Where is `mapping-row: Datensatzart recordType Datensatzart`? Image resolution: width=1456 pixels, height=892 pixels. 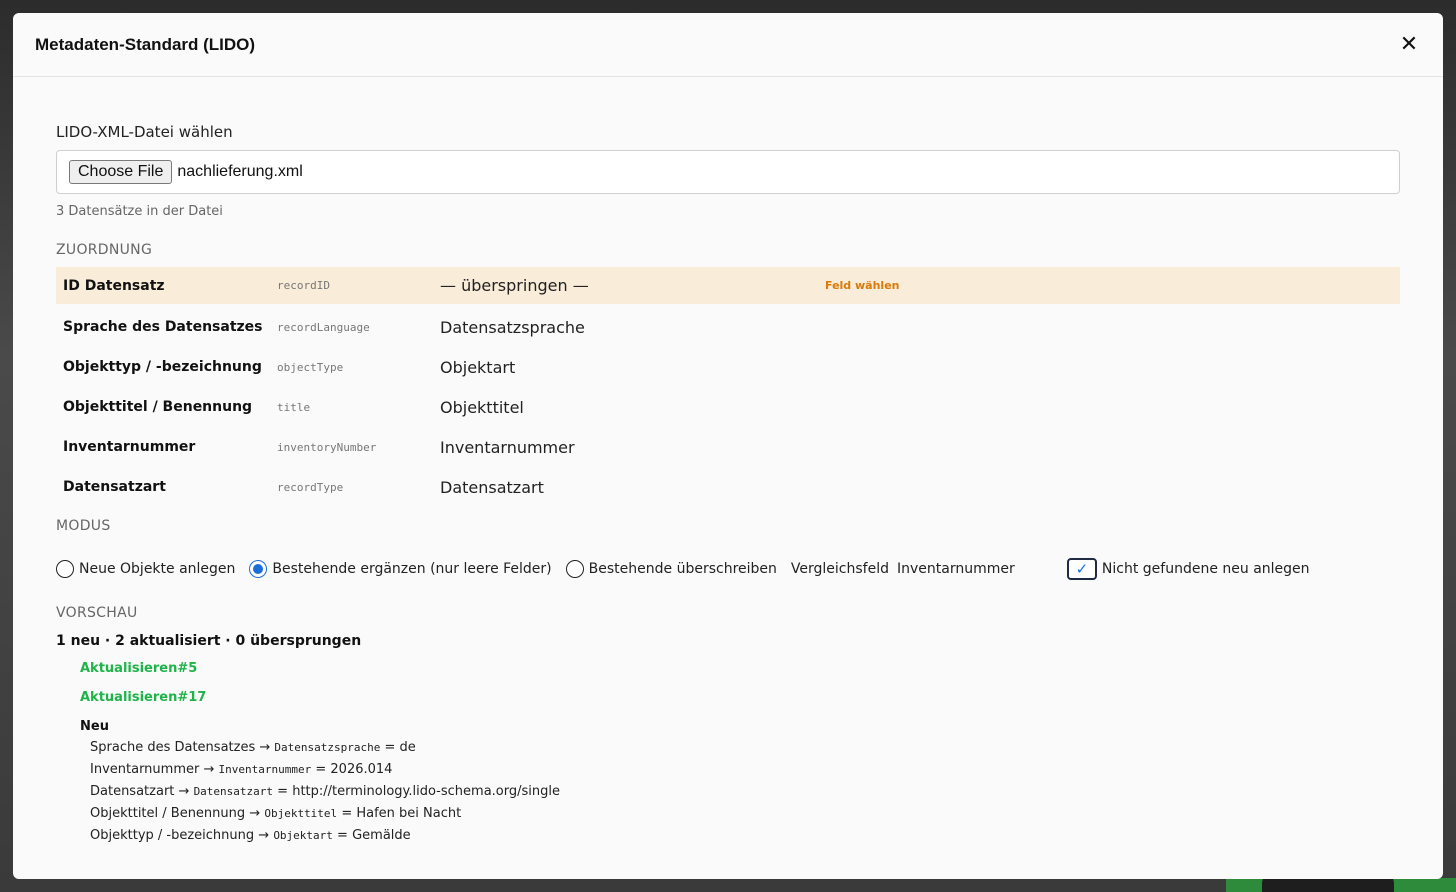
mapping-row: Datensatzart recordType Datensatzart is located at coordinates (728, 487).